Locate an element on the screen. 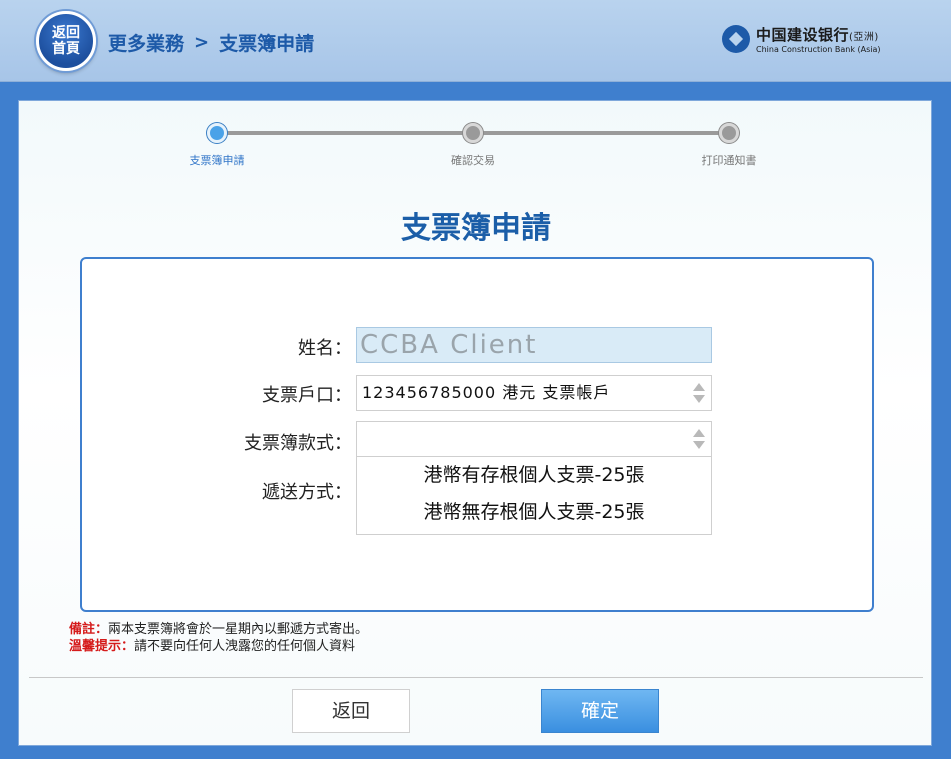  back-button: 返回 is located at coordinates (351, 711).